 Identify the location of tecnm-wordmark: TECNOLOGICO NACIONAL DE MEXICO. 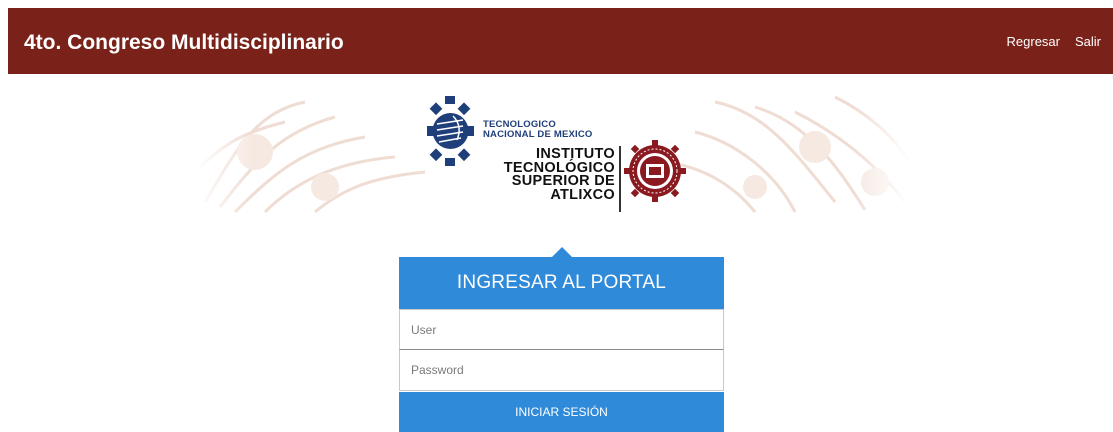
(538, 130).